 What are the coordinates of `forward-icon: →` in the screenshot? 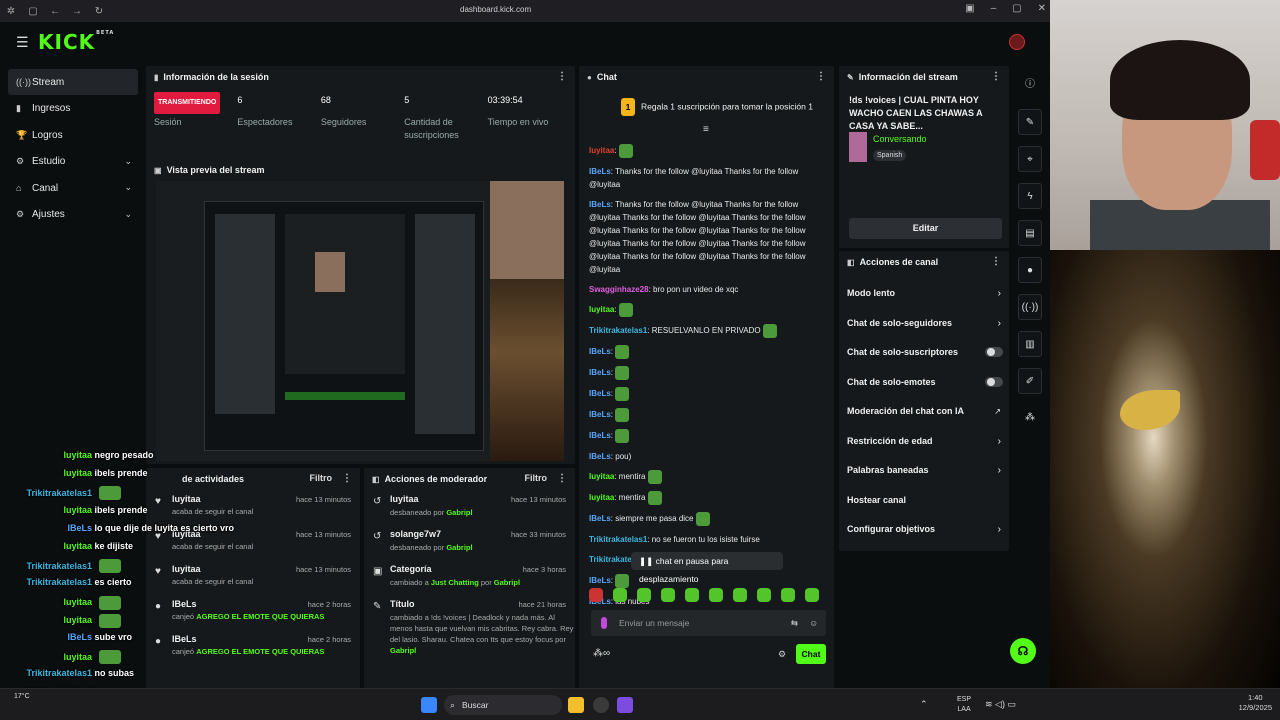 It's located at (77, 11).